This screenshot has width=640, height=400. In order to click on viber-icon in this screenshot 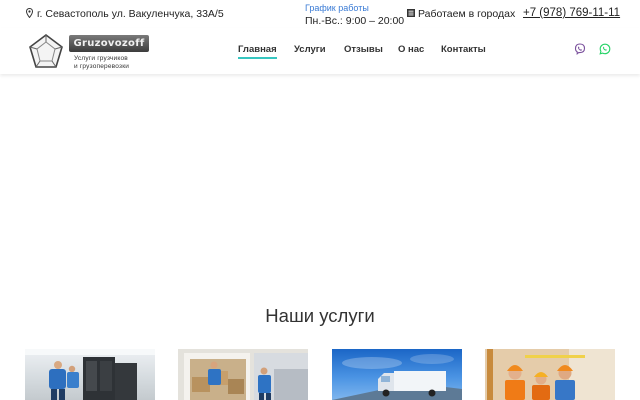, I will do `click(580, 49)`.